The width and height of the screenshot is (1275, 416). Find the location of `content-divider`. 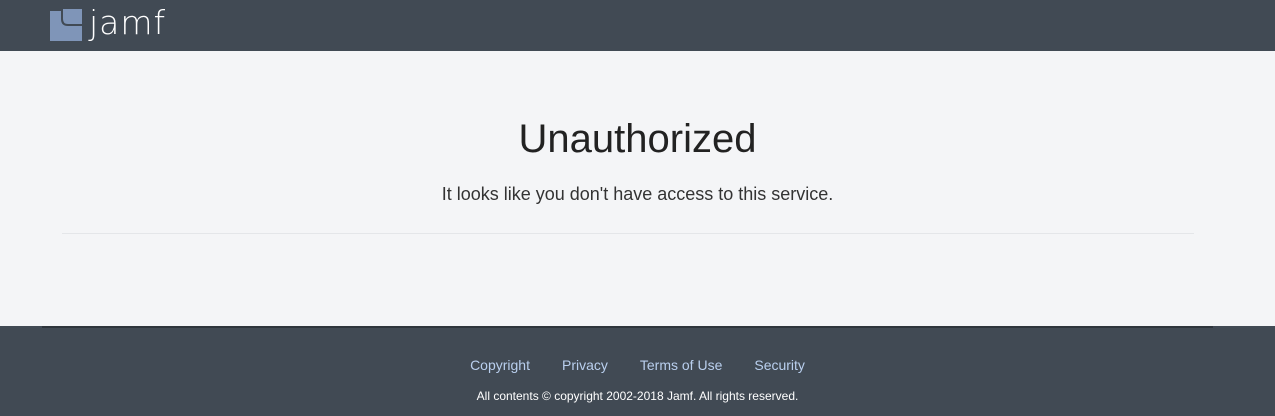

content-divider is located at coordinates (628, 233).